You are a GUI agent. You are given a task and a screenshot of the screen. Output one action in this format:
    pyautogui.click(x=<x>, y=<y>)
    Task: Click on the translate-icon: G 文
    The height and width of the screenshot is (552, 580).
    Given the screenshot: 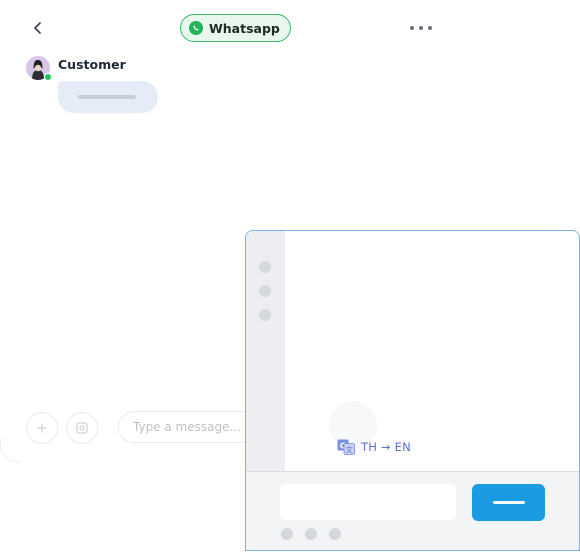 What is the action you would take?
    pyautogui.click(x=346, y=447)
    